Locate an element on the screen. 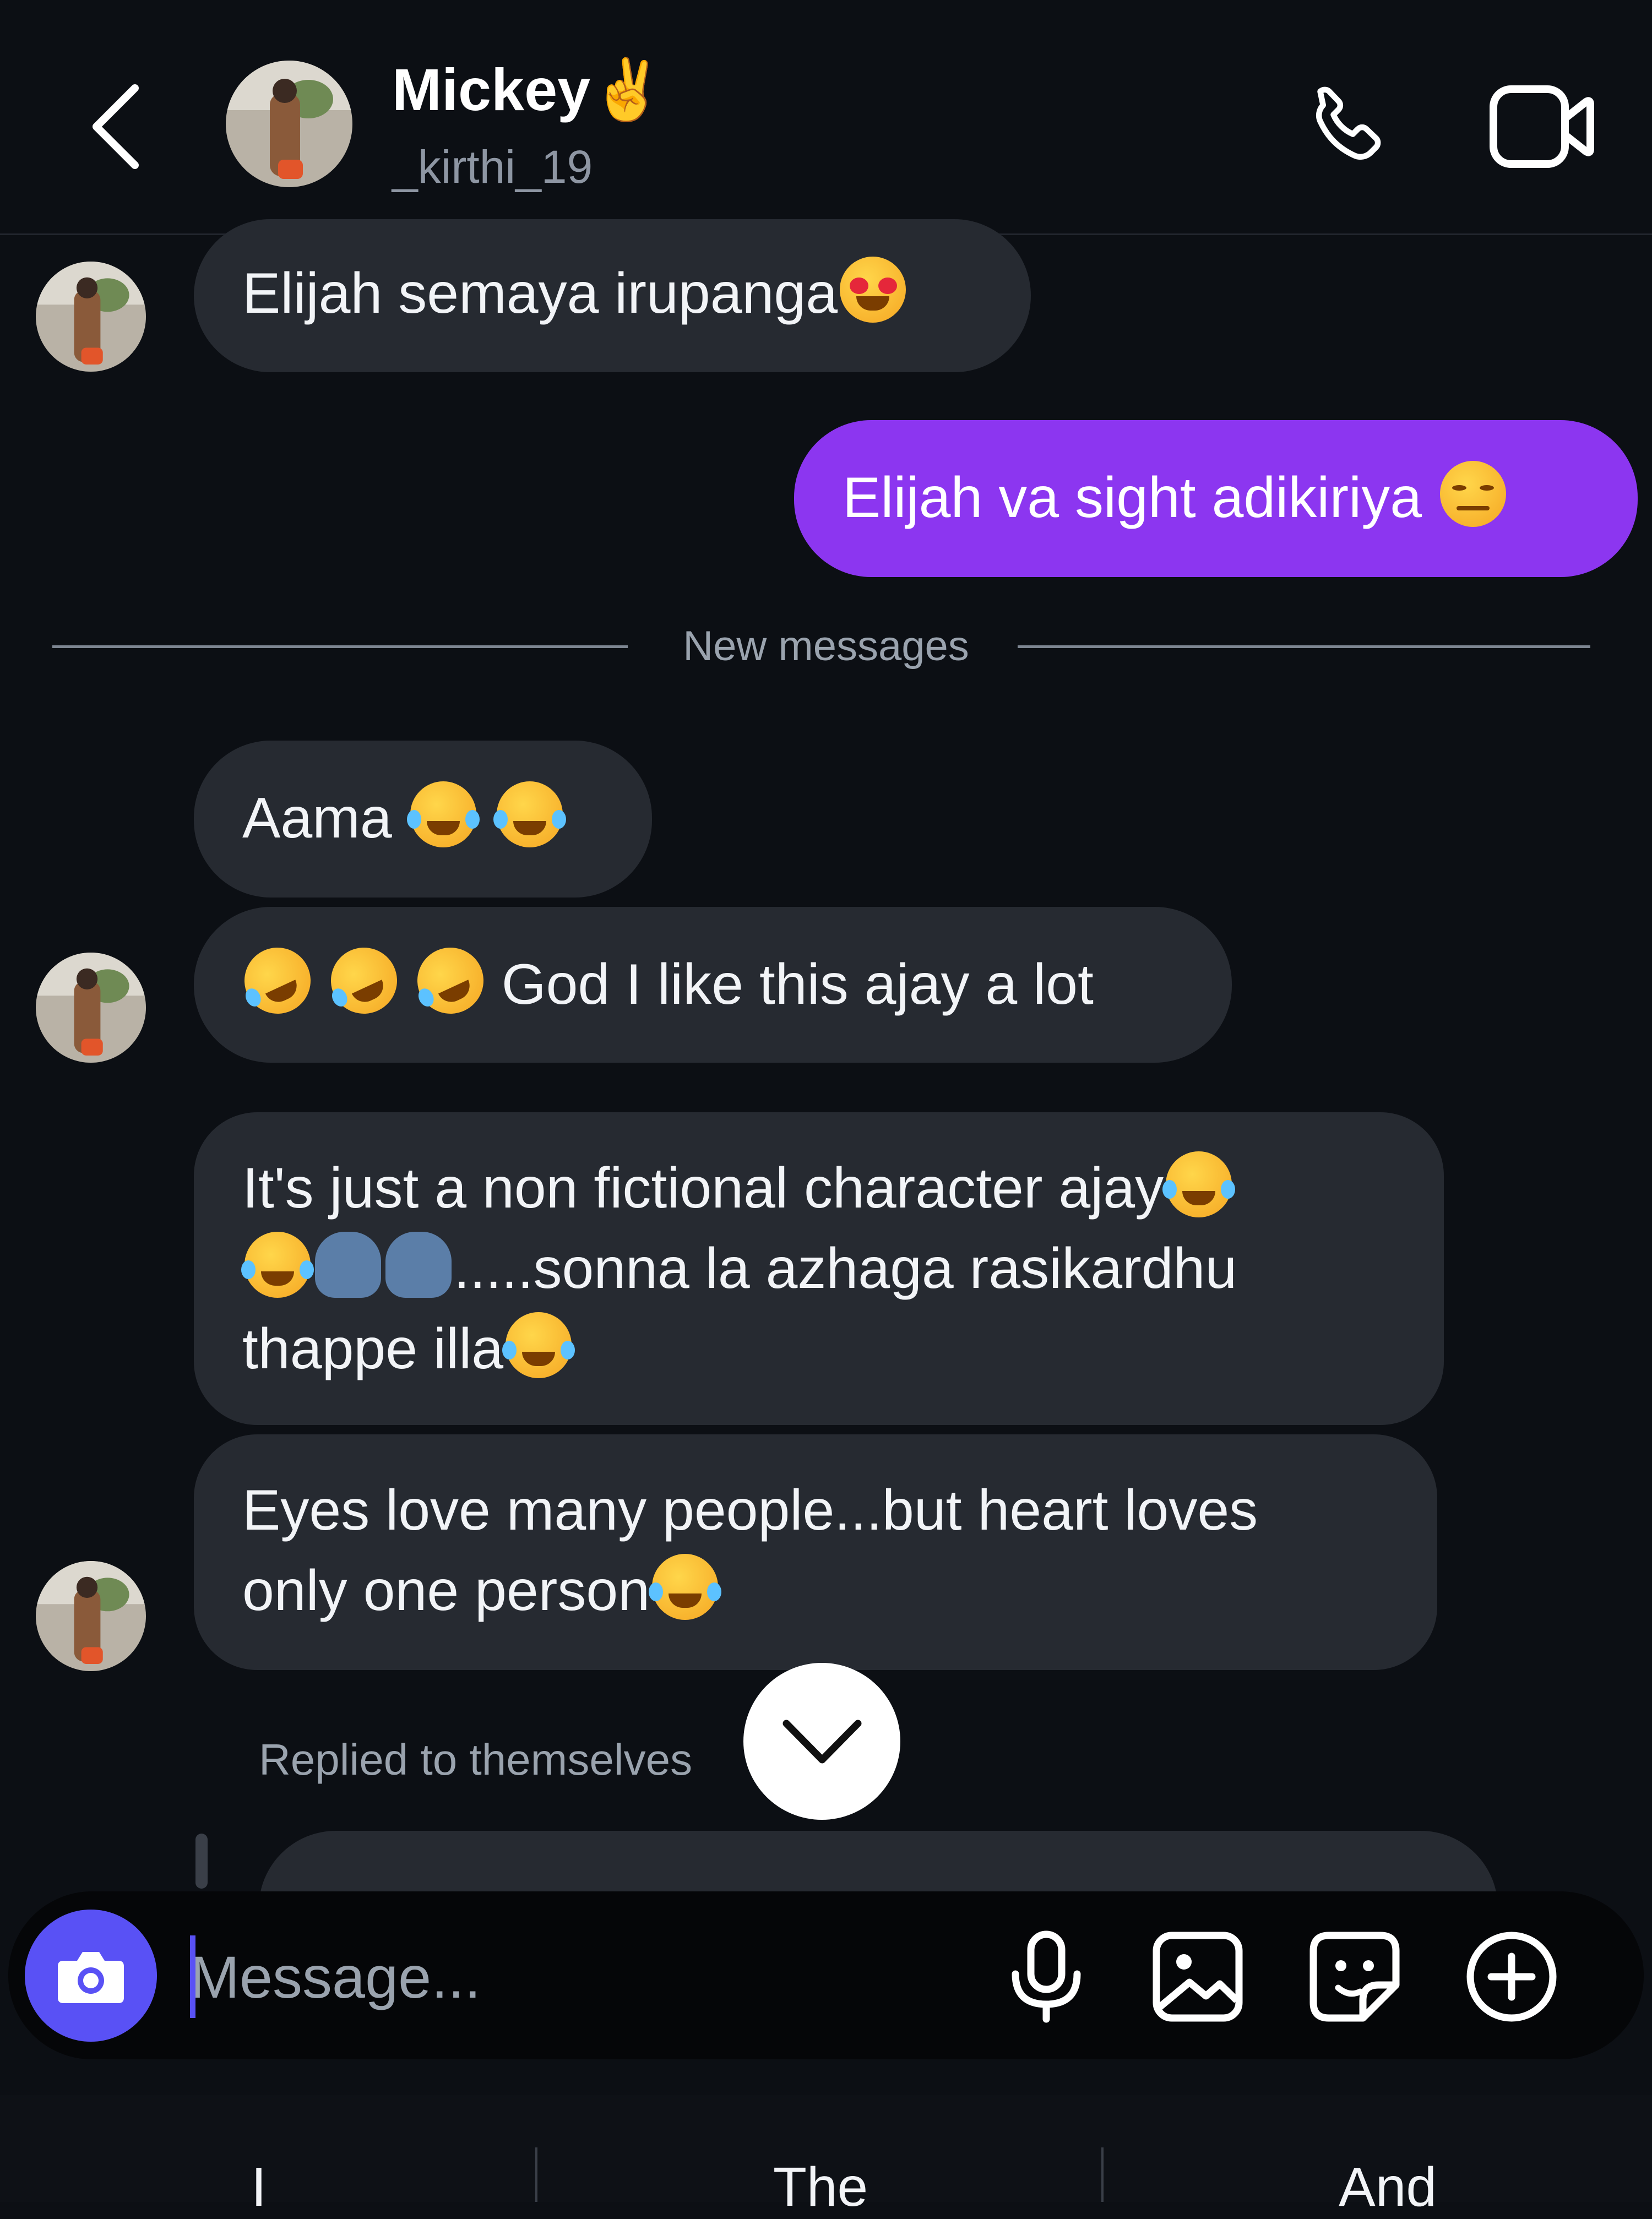  camera-button is located at coordinates (91, 1976).